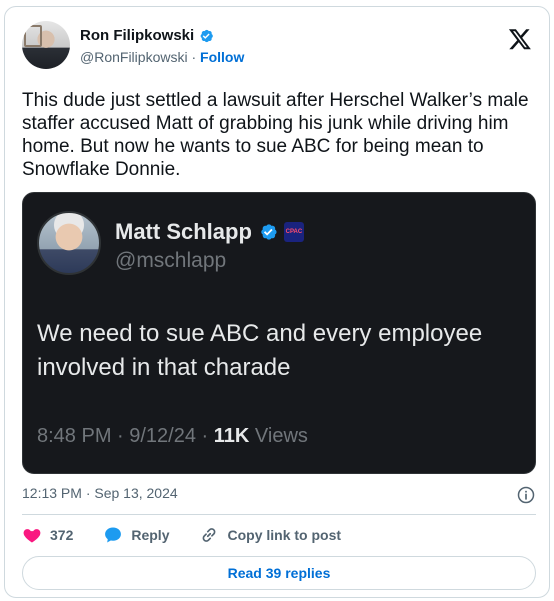 The image size is (554, 601). What do you see at coordinates (284, 535) in the screenshot?
I see `copy-link-label: Copy link to post` at bounding box center [284, 535].